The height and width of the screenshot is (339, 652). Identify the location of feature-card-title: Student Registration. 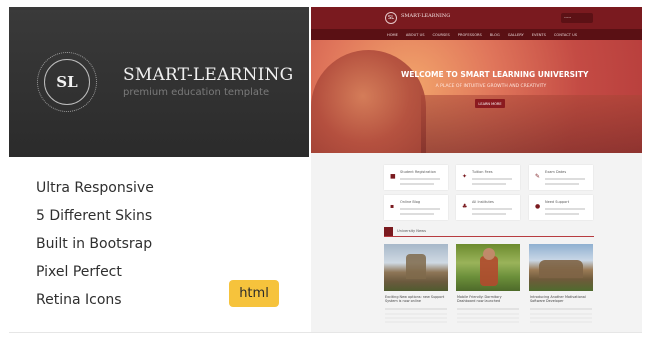
(418, 172).